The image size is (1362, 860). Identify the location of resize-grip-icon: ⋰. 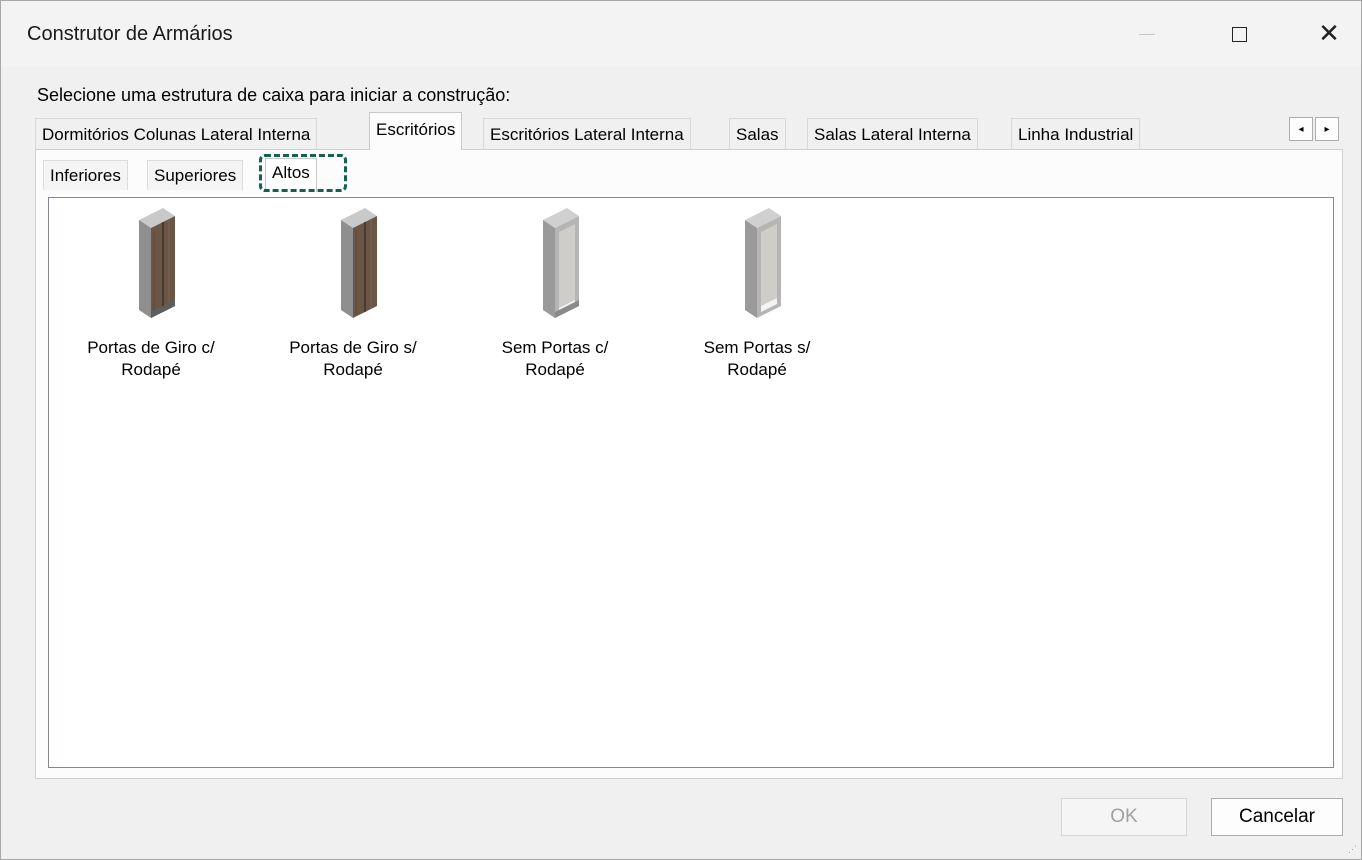
(1352, 849).